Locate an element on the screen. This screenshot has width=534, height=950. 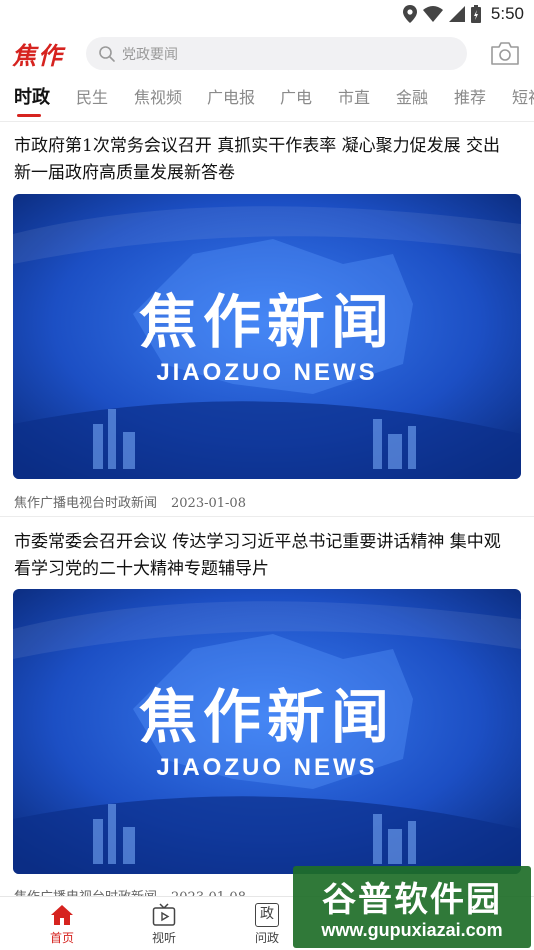
tab-guangdianbao: 广电报 is located at coordinates (231, 96).